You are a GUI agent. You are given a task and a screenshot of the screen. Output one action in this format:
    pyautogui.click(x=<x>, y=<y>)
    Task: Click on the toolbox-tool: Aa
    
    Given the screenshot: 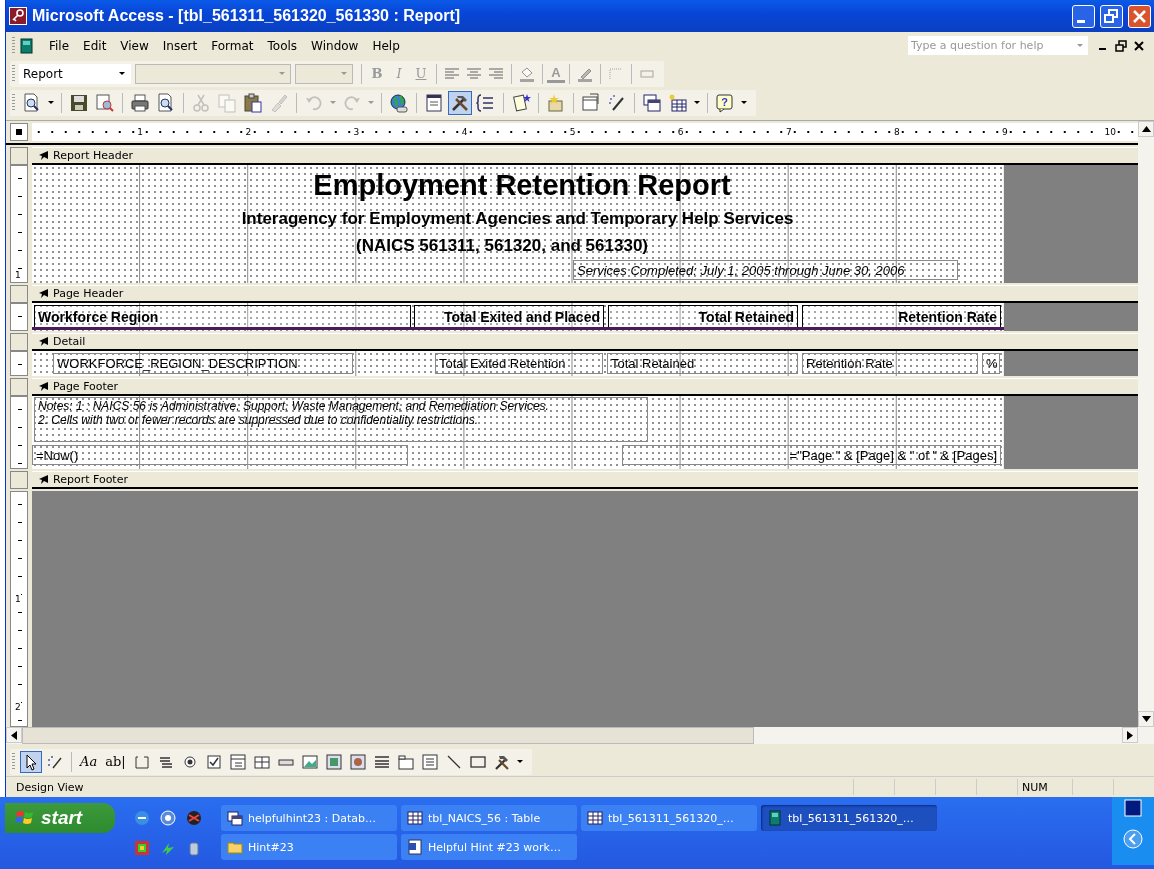 What is the action you would take?
    pyautogui.click(x=89, y=761)
    